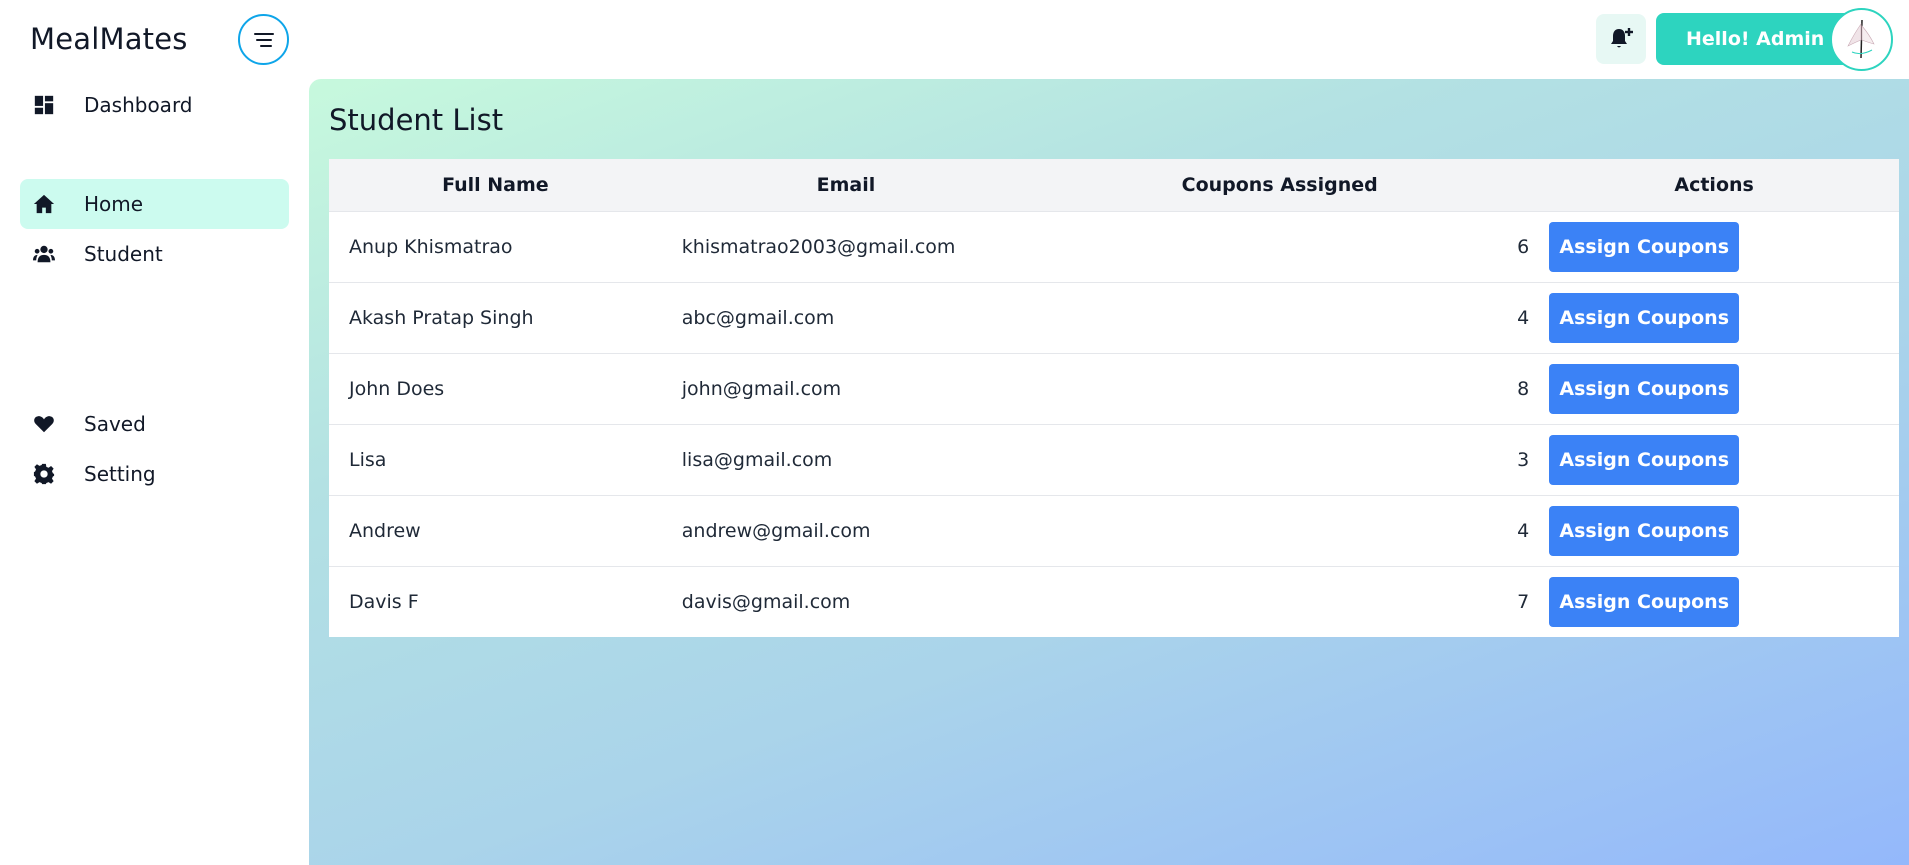  Describe the element at coordinates (495, 184) in the screenshot. I see `column-header-full-name: Full Name` at that location.